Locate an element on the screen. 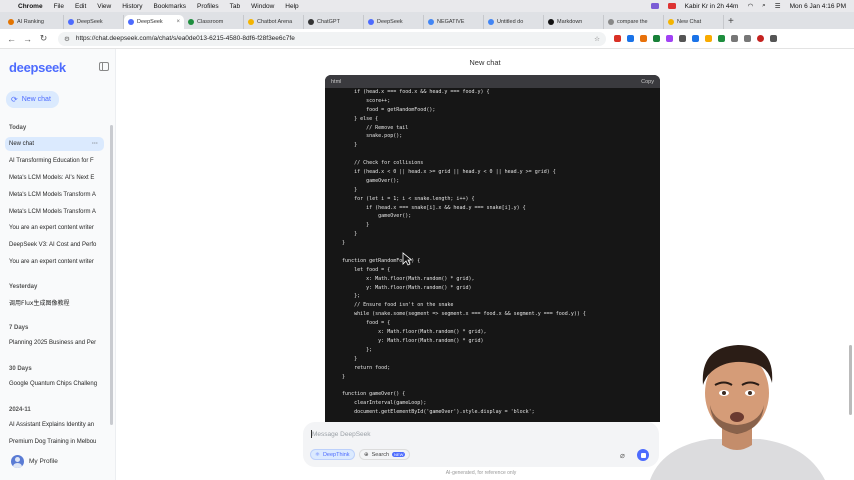 The width and height of the screenshot is (854, 480). browser-tab: NEGATIVE is located at coordinates (454, 22).